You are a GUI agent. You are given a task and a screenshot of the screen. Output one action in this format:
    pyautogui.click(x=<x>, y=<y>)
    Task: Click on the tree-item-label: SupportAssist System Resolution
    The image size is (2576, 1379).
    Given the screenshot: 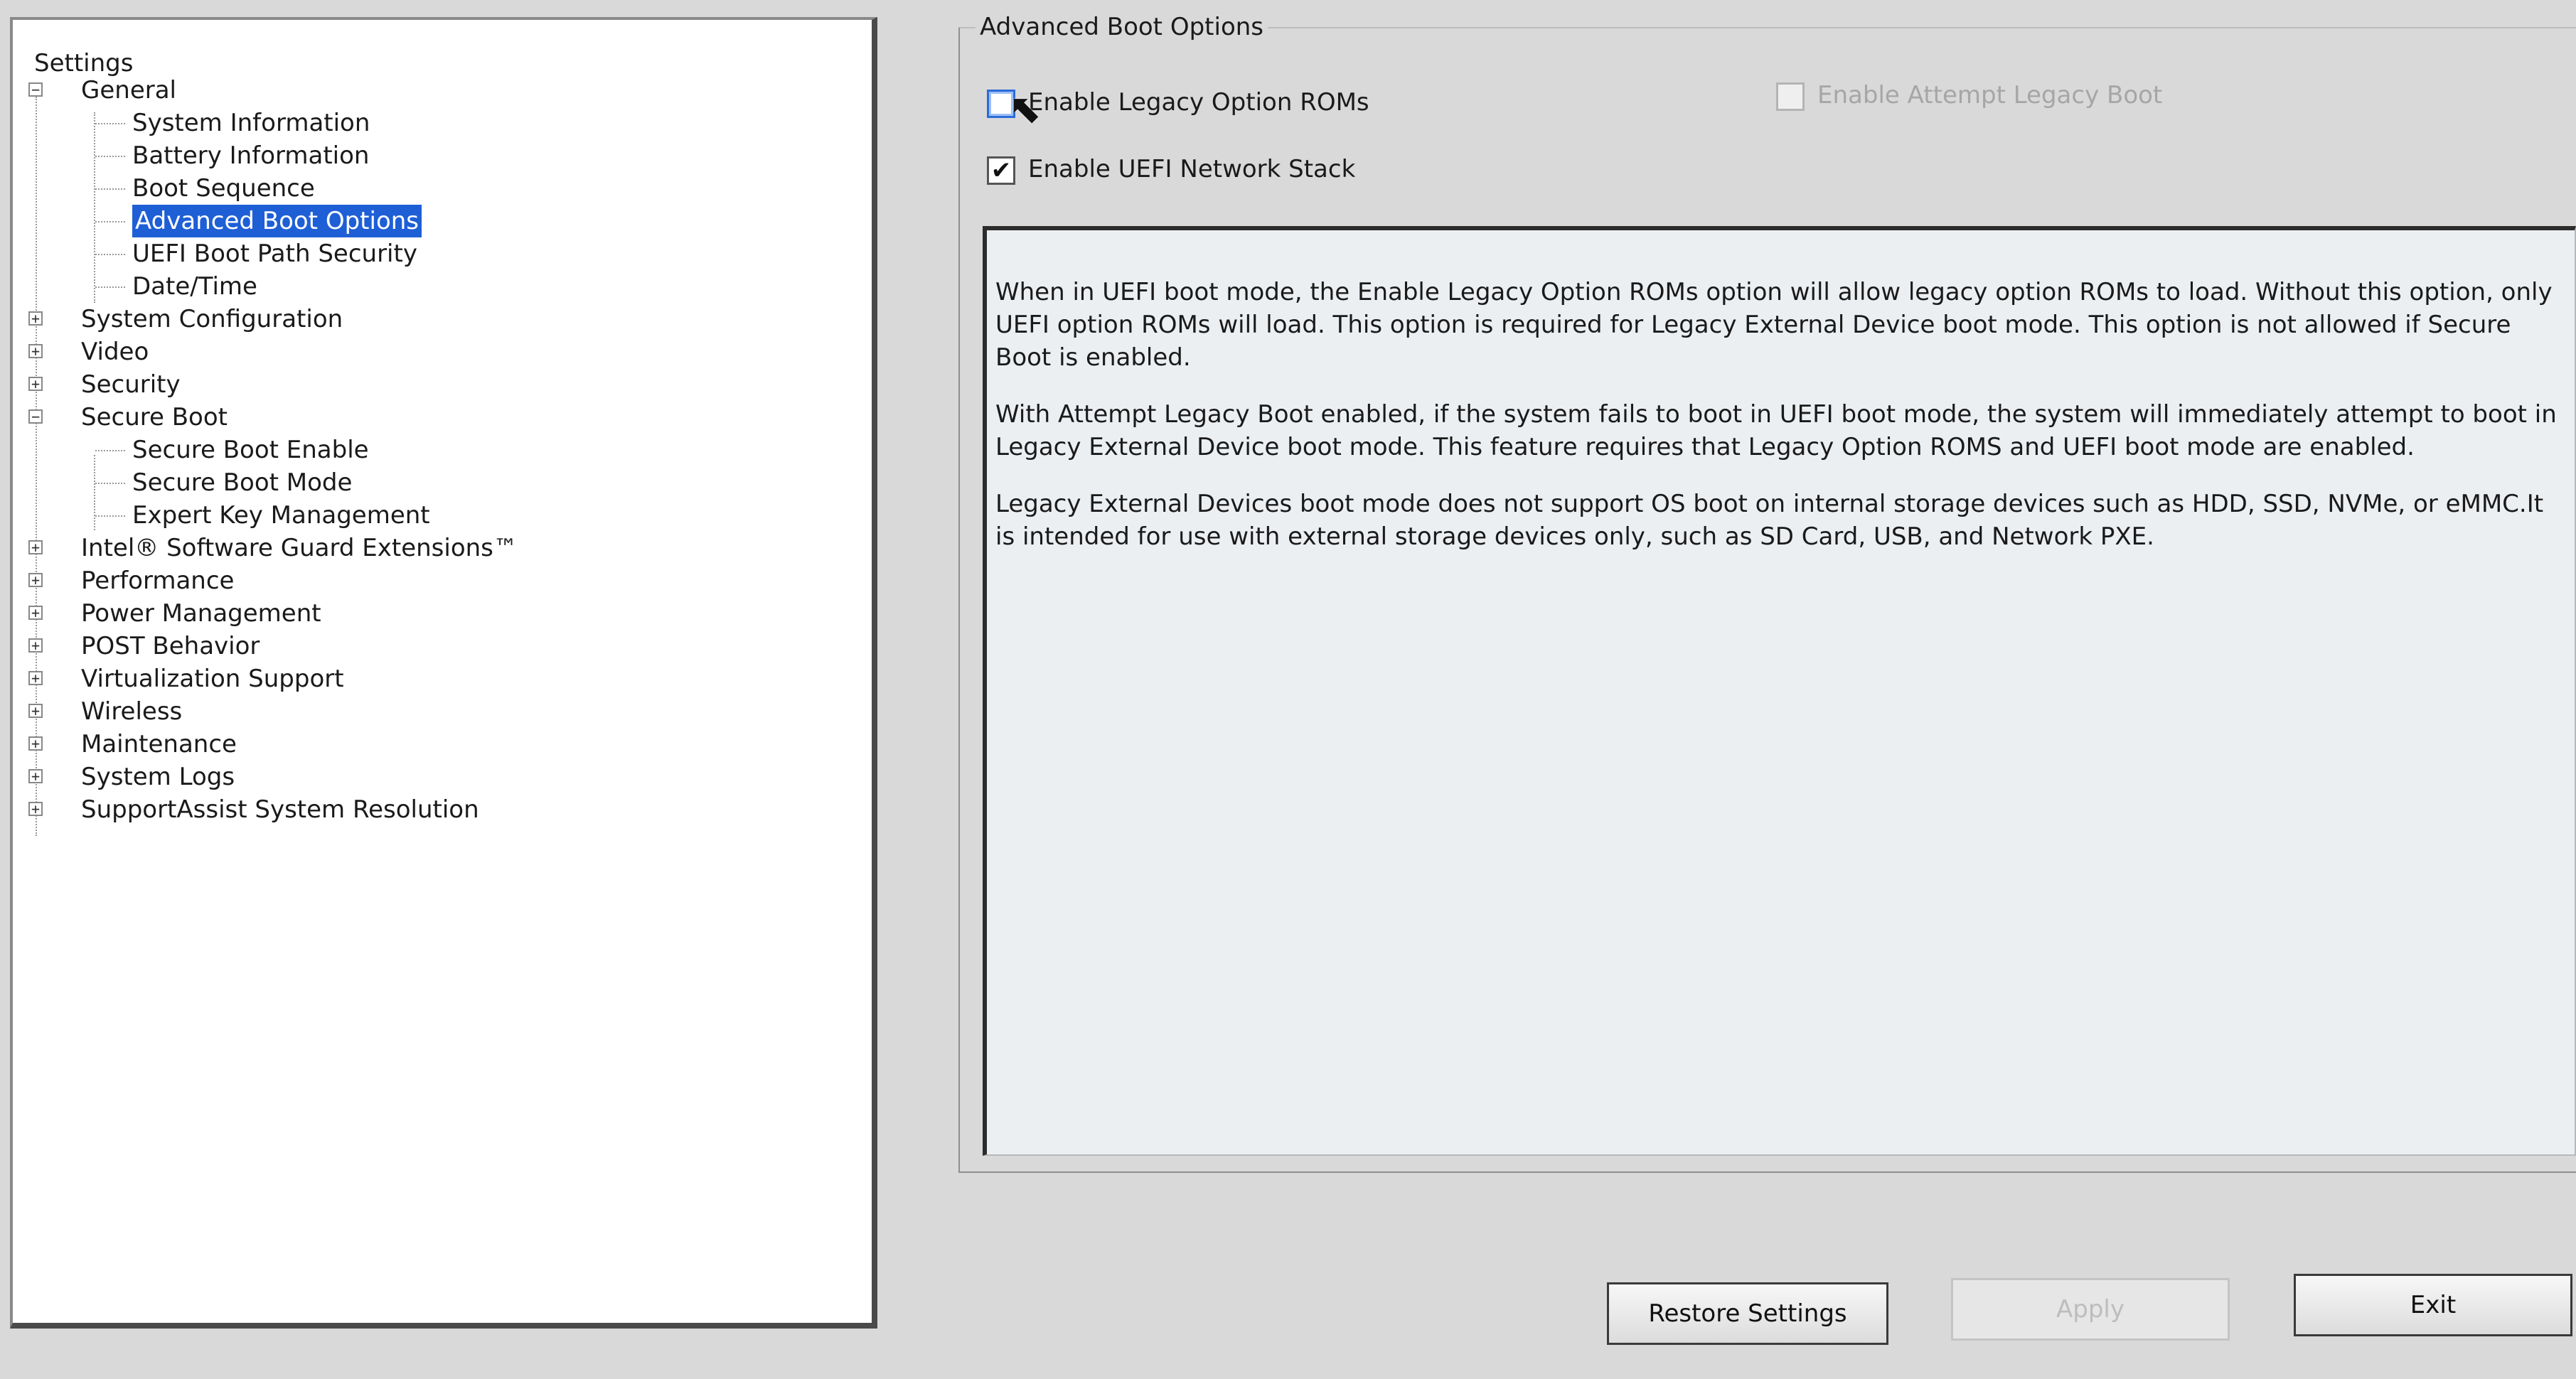 What is the action you would take?
    pyautogui.click(x=280, y=809)
    